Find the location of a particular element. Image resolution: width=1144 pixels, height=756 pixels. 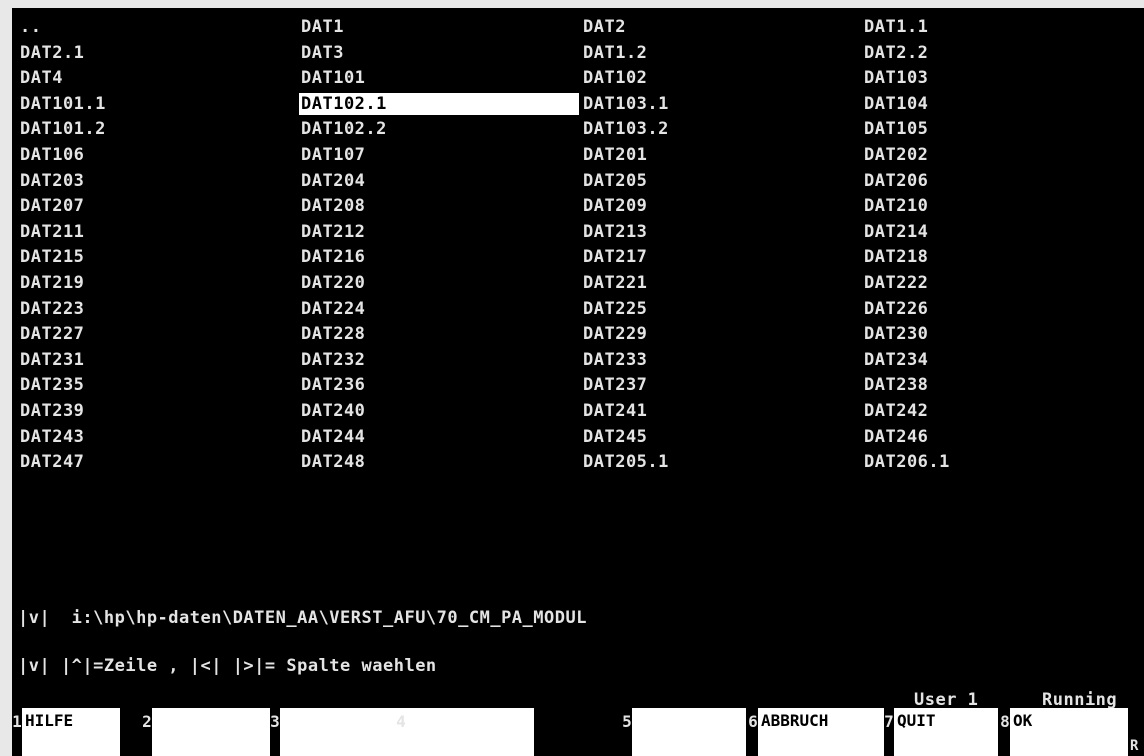

file-row: DAT247 DAT248 DAT205.1 DAT206.1 is located at coordinates (581, 464).